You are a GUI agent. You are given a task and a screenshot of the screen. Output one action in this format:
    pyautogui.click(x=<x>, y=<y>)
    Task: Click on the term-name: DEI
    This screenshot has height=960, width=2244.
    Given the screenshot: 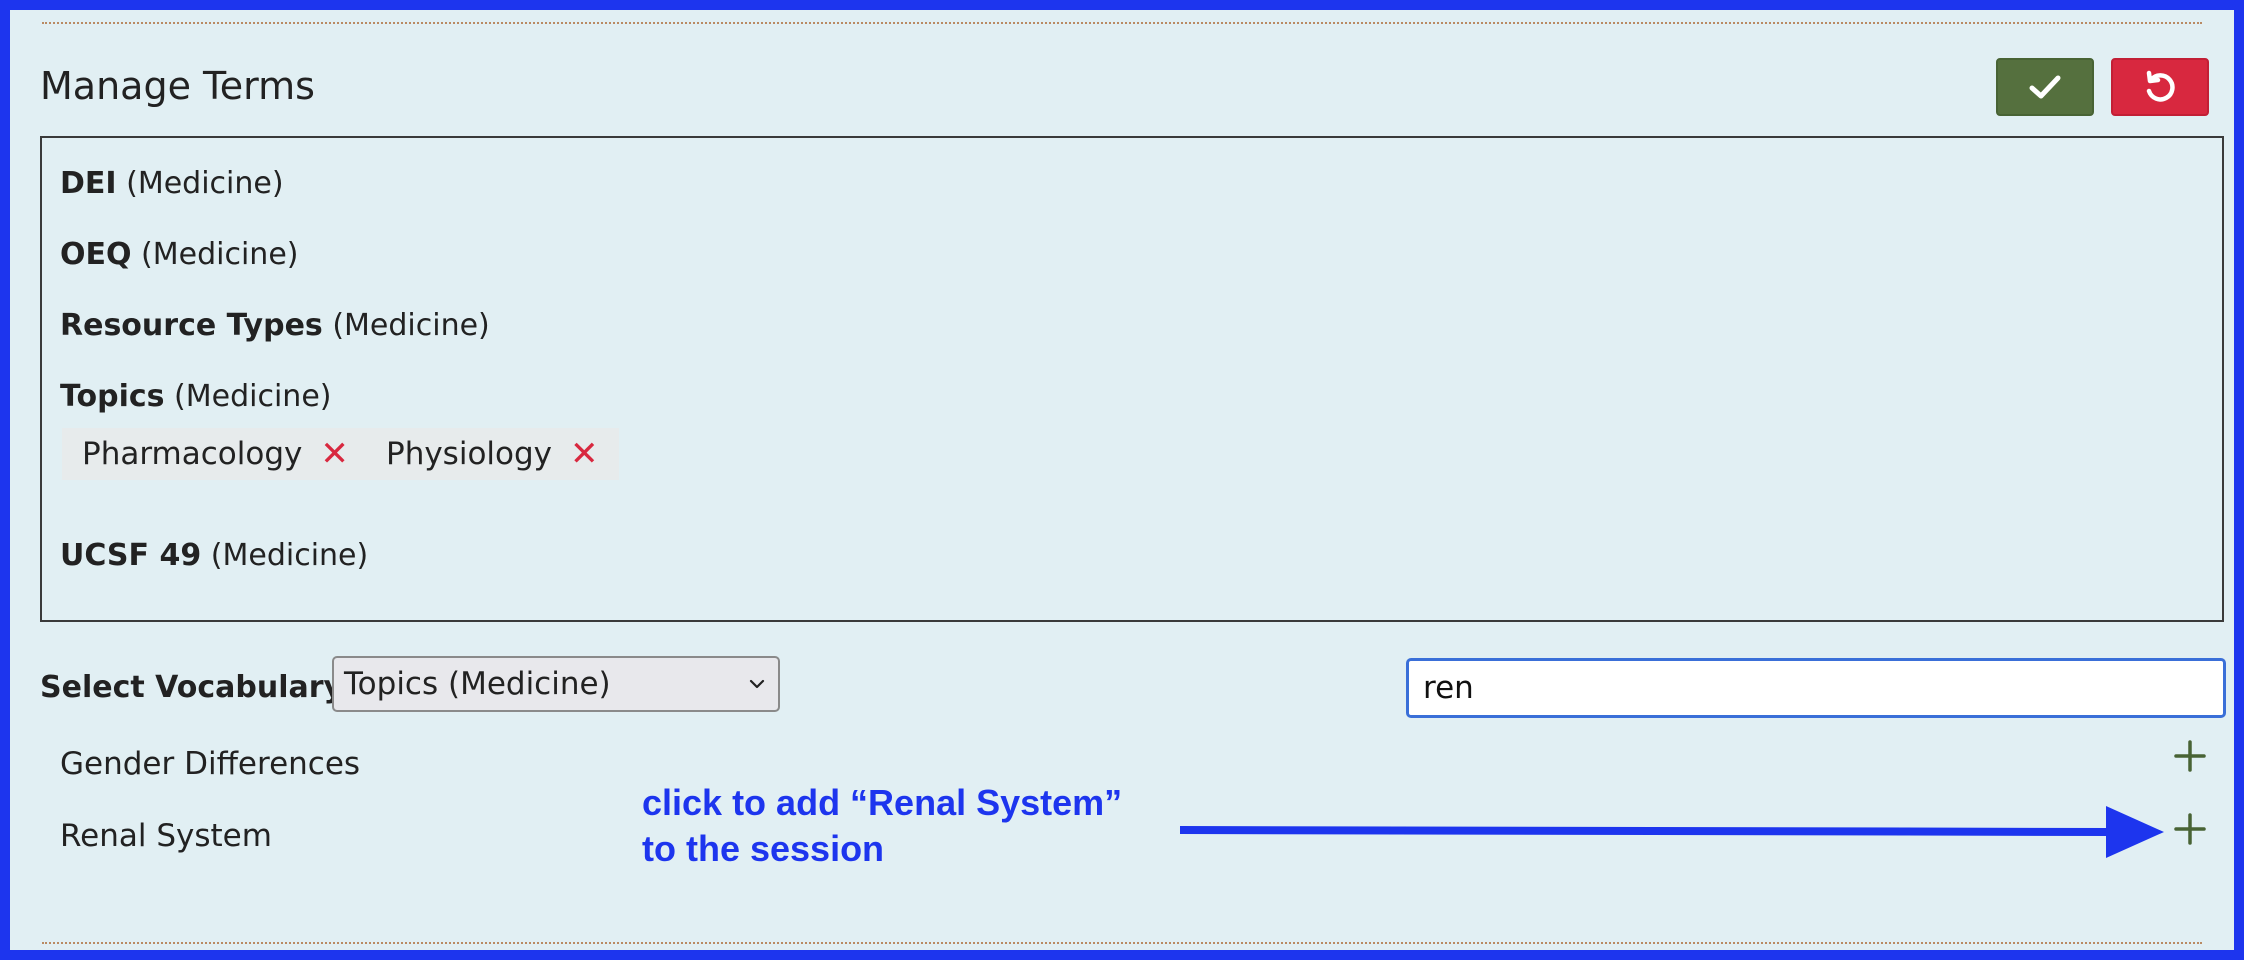 What is the action you would take?
    pyautogui.click(x=88, y=183)
    